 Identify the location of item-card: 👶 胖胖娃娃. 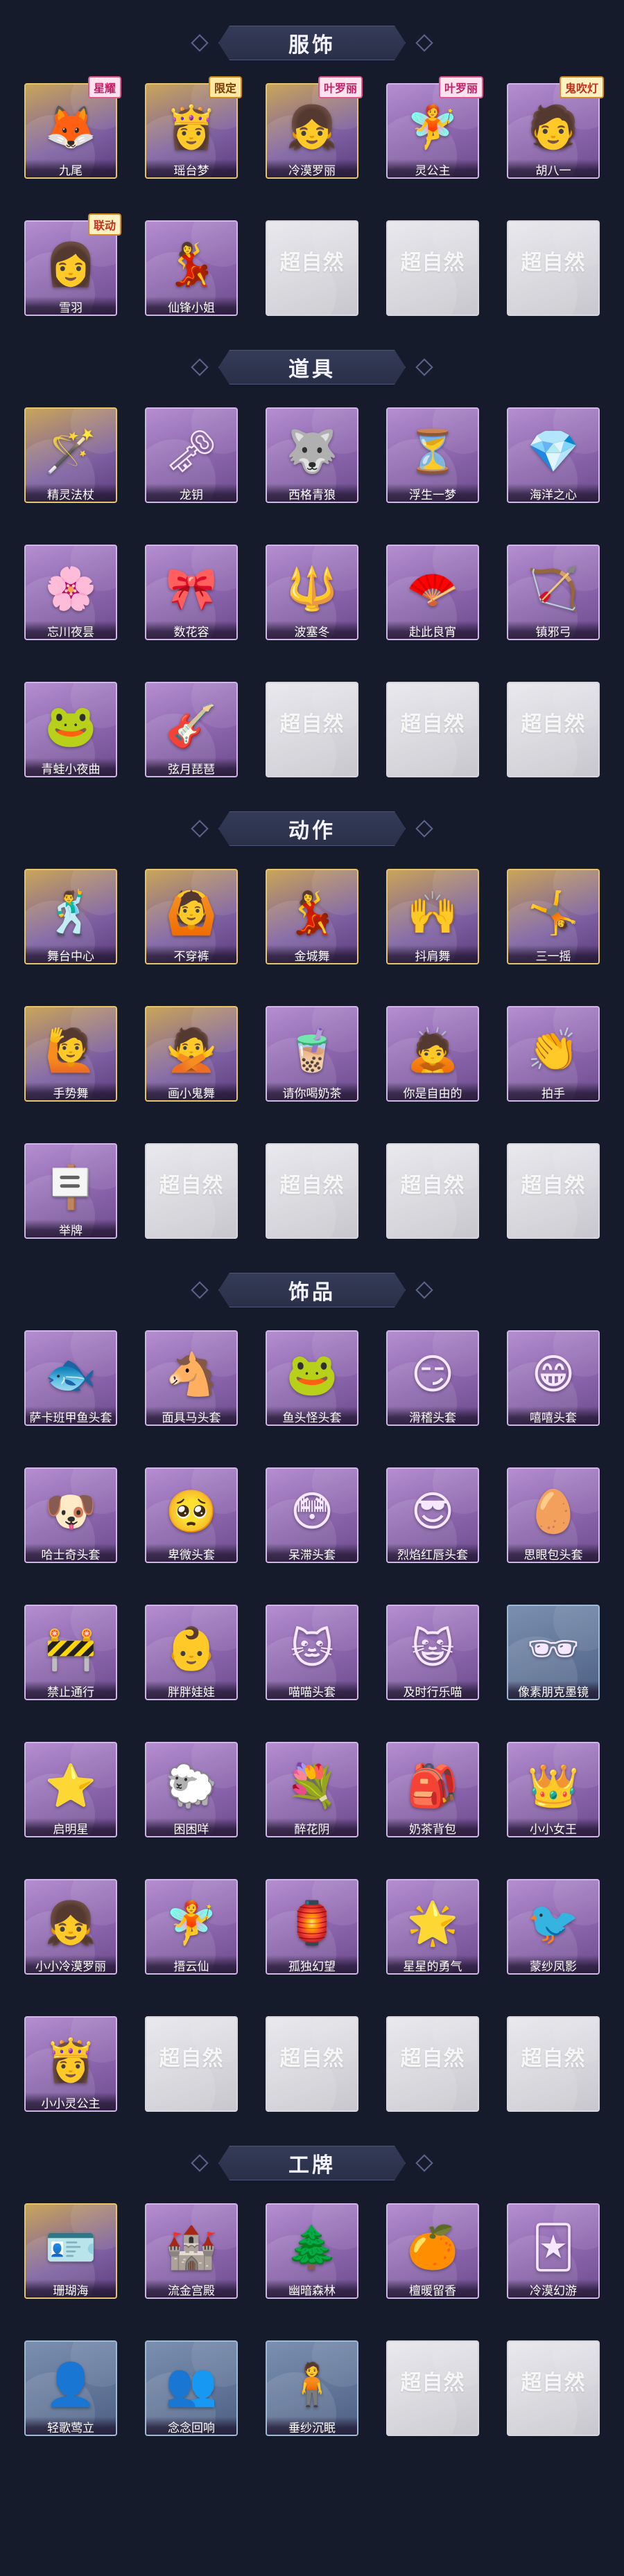
(192, 1652).